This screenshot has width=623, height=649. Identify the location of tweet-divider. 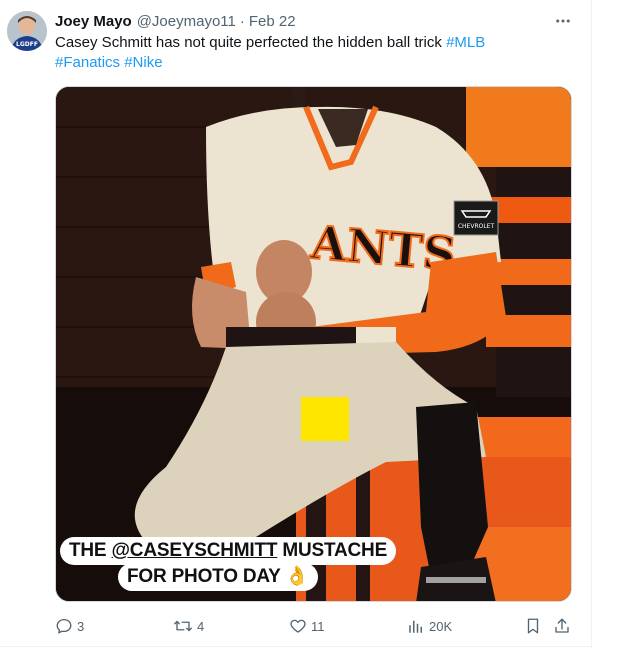
(295, 646).